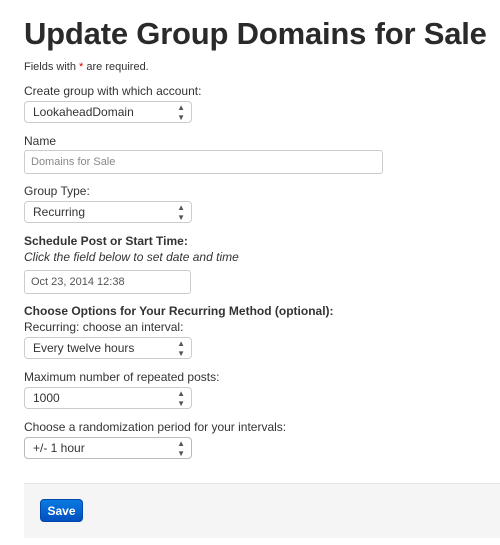 This screenshot has width=500, height=545. What do you see at coordinates (106, 241) in the screenshot?
I see `schedule-label: Schedule Post or Start Time:` at bounding box center [106, 241].